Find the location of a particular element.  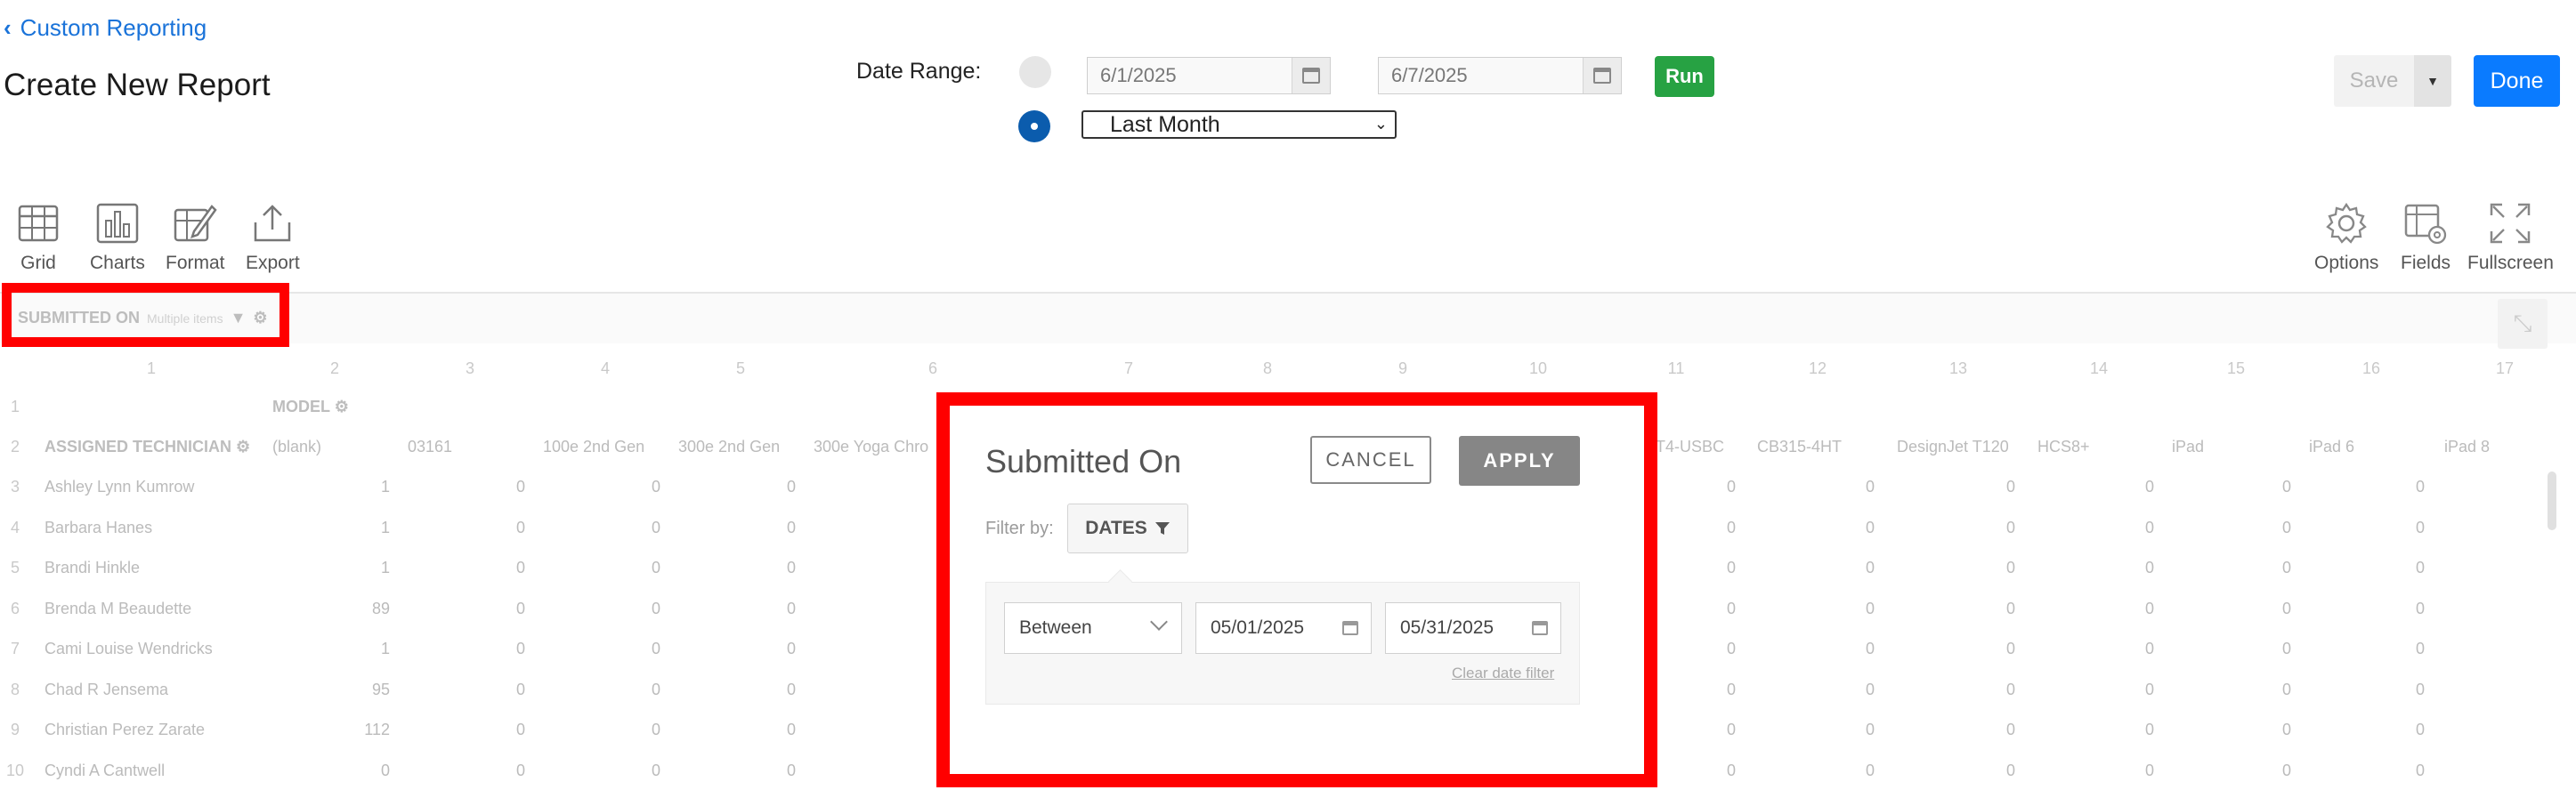

range-select-value: Last Month is located at coordinates (1165, 124).